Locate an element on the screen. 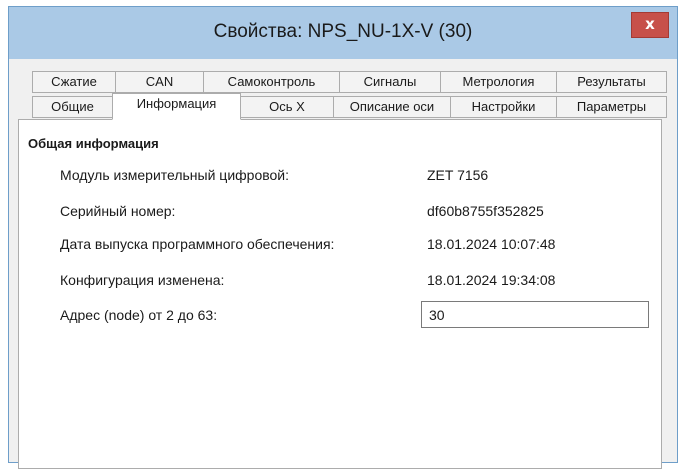  address-label: Адрес (node) от 2 до 63: is located at coordinates (139, 315).